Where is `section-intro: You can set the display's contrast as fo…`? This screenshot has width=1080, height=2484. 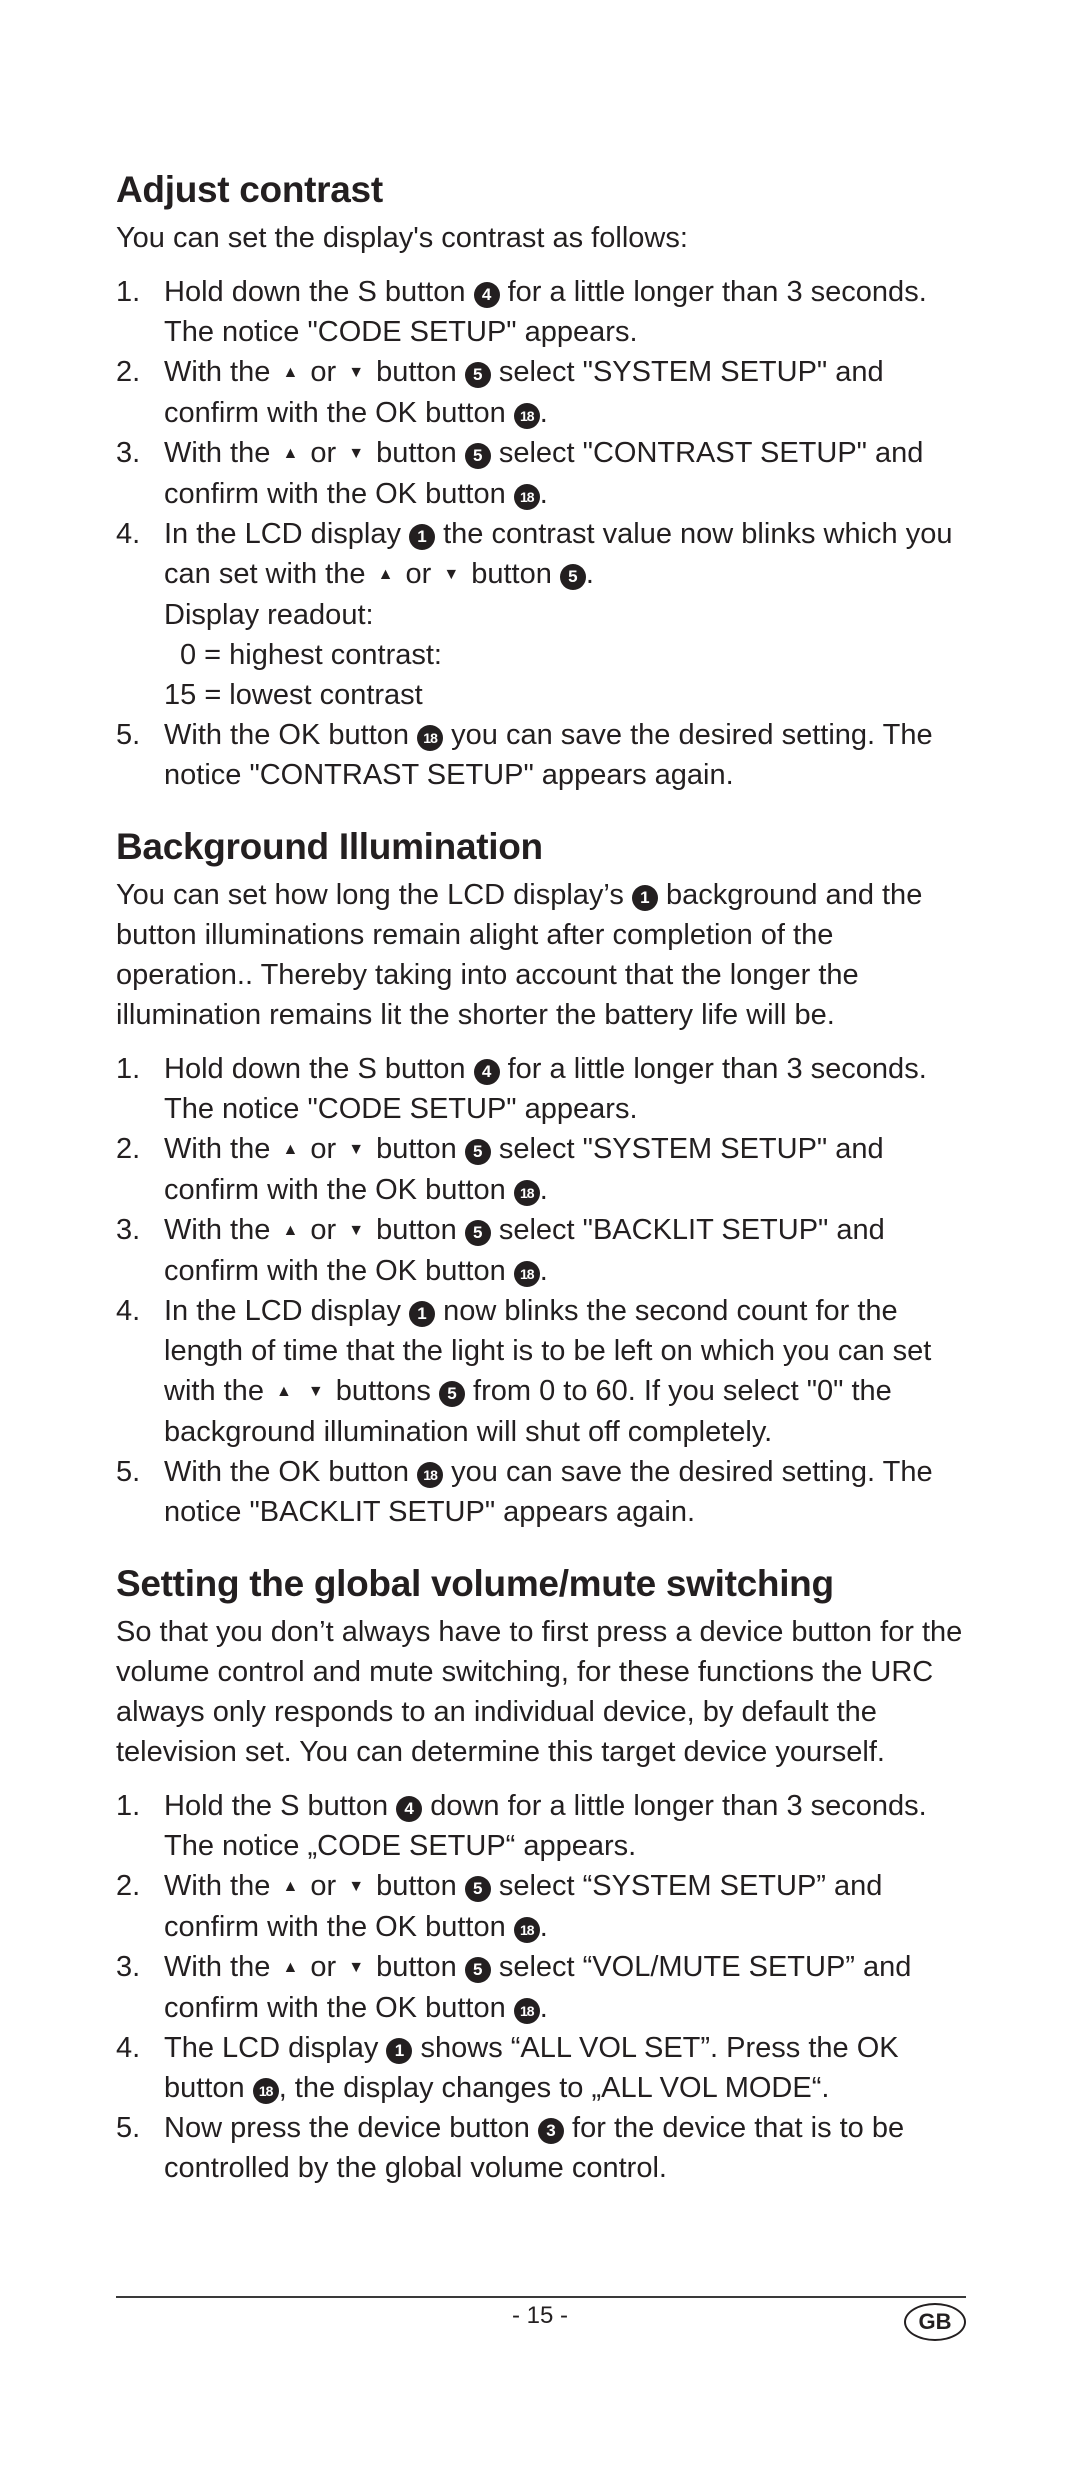 section-intro: You can set the display's contrast as fo… is located at coordinates (402, 238).